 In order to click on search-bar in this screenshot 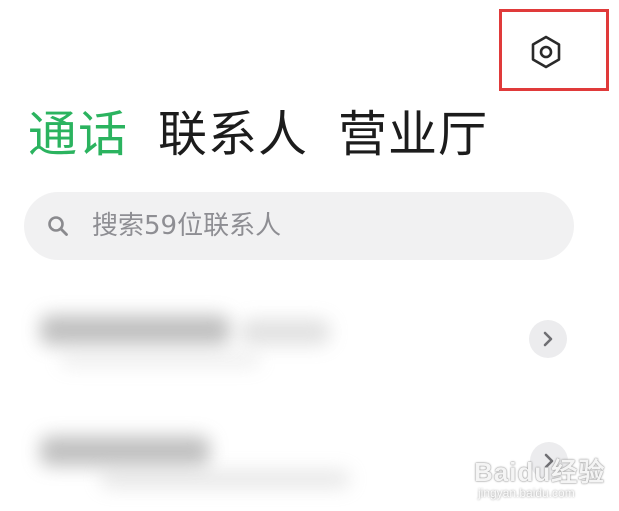, I will do `click(299, 226)`.